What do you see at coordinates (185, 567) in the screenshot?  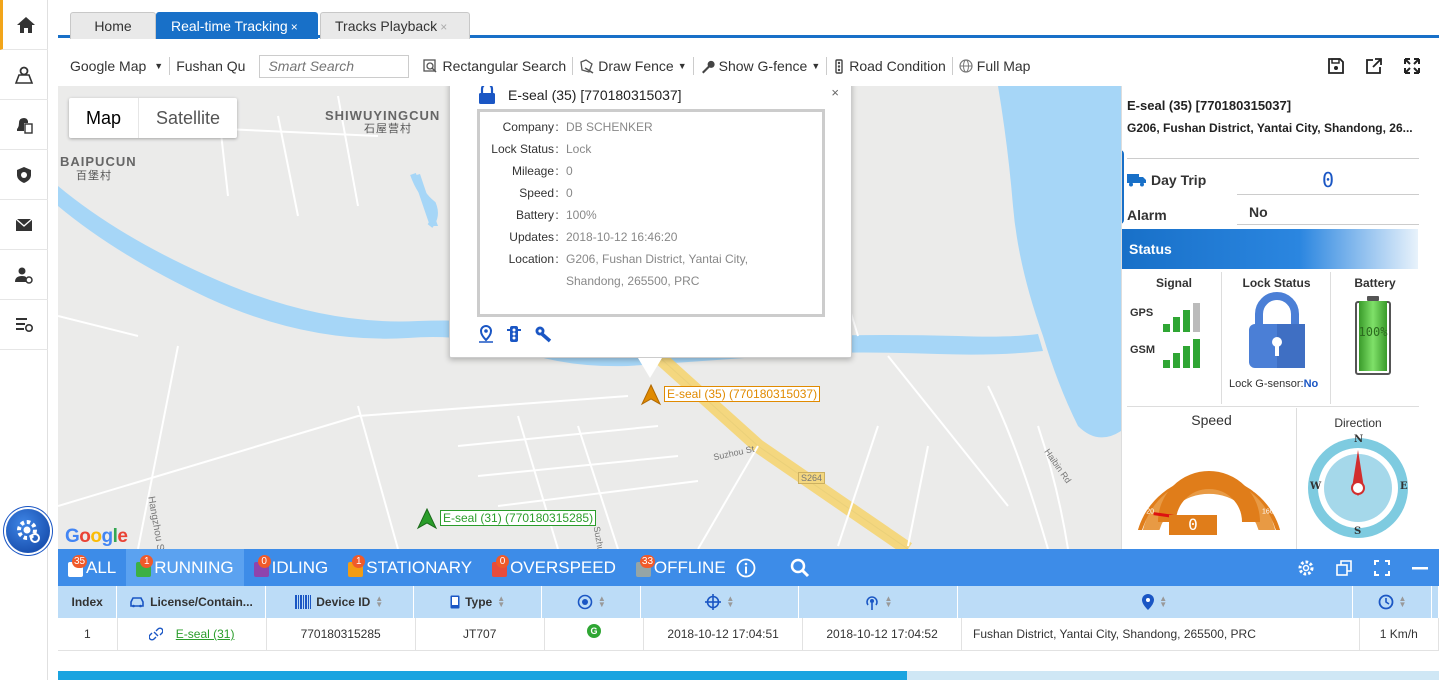 I see `filter-running: 1 RUNNING` at bounding box center [185, 567].